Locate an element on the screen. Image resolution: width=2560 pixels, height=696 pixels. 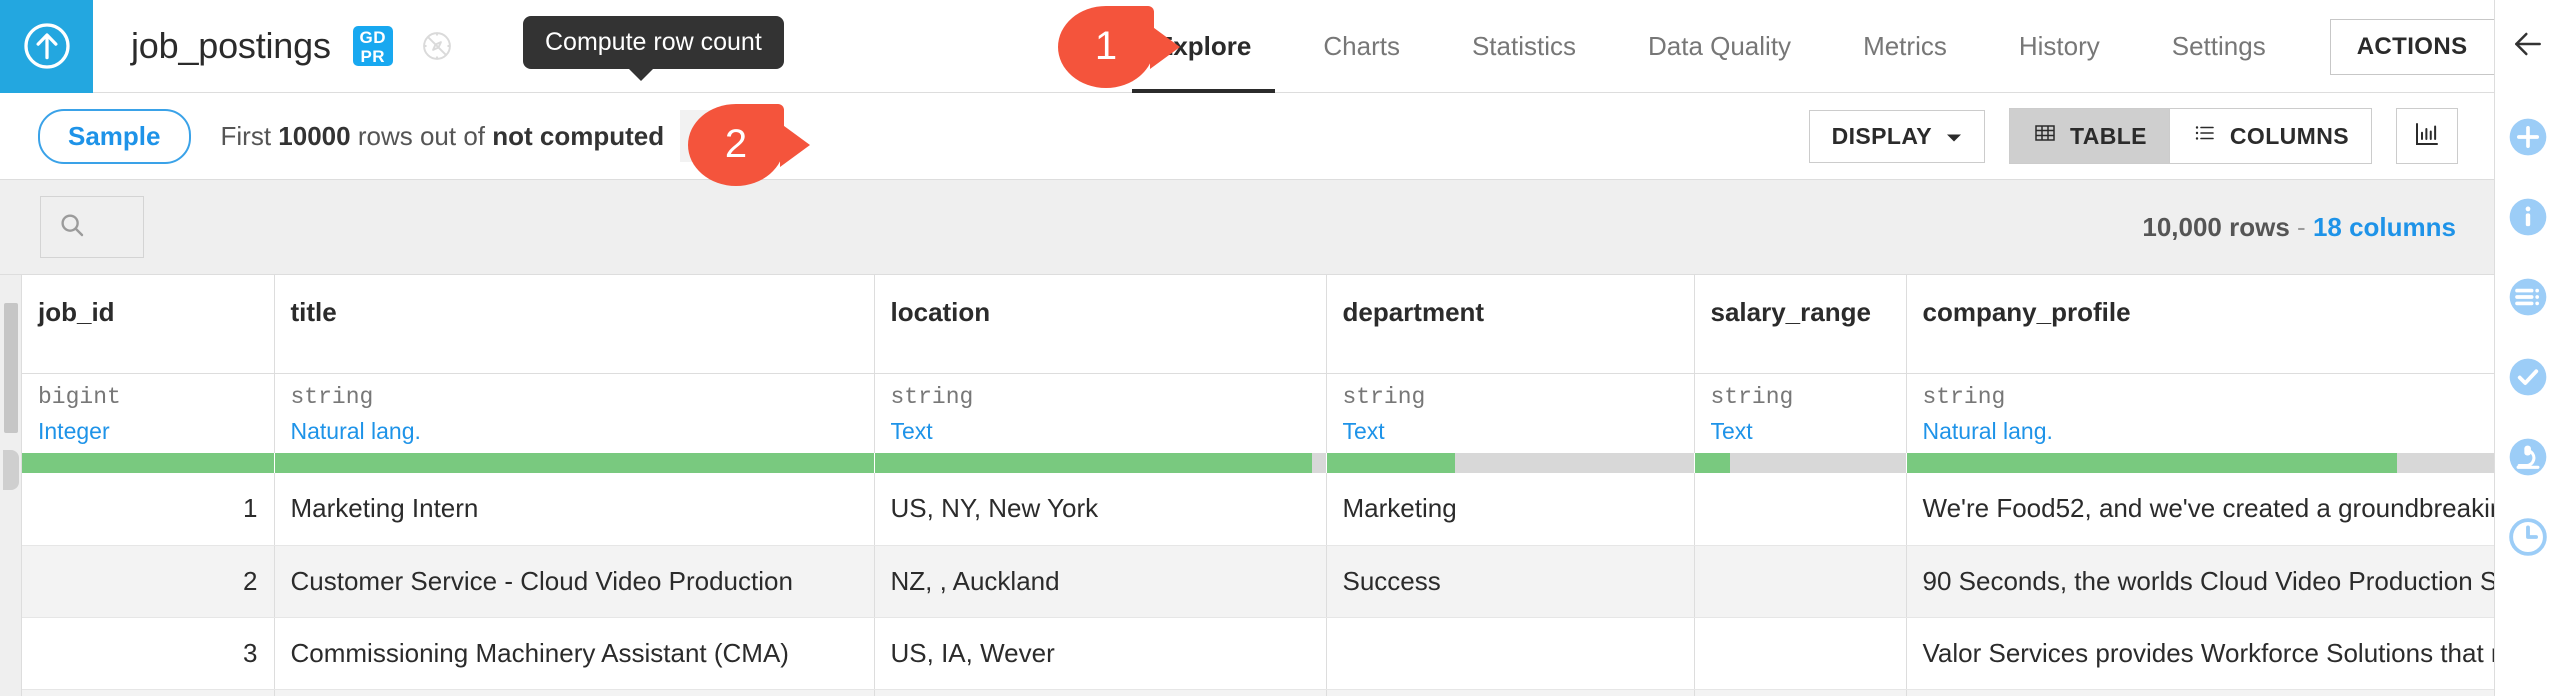
column-storage-type: bigint is located at coordinates (79, 396).